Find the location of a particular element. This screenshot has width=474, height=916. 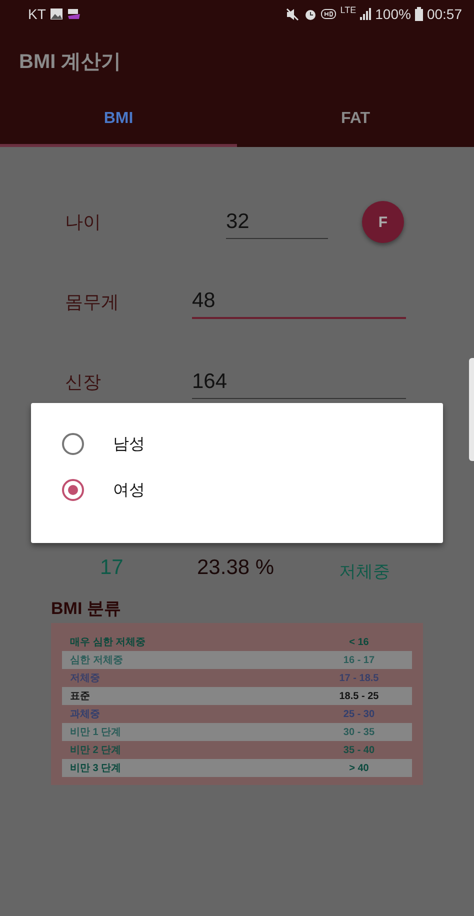

clock: 00:57 is located at coordinates (444, 14).